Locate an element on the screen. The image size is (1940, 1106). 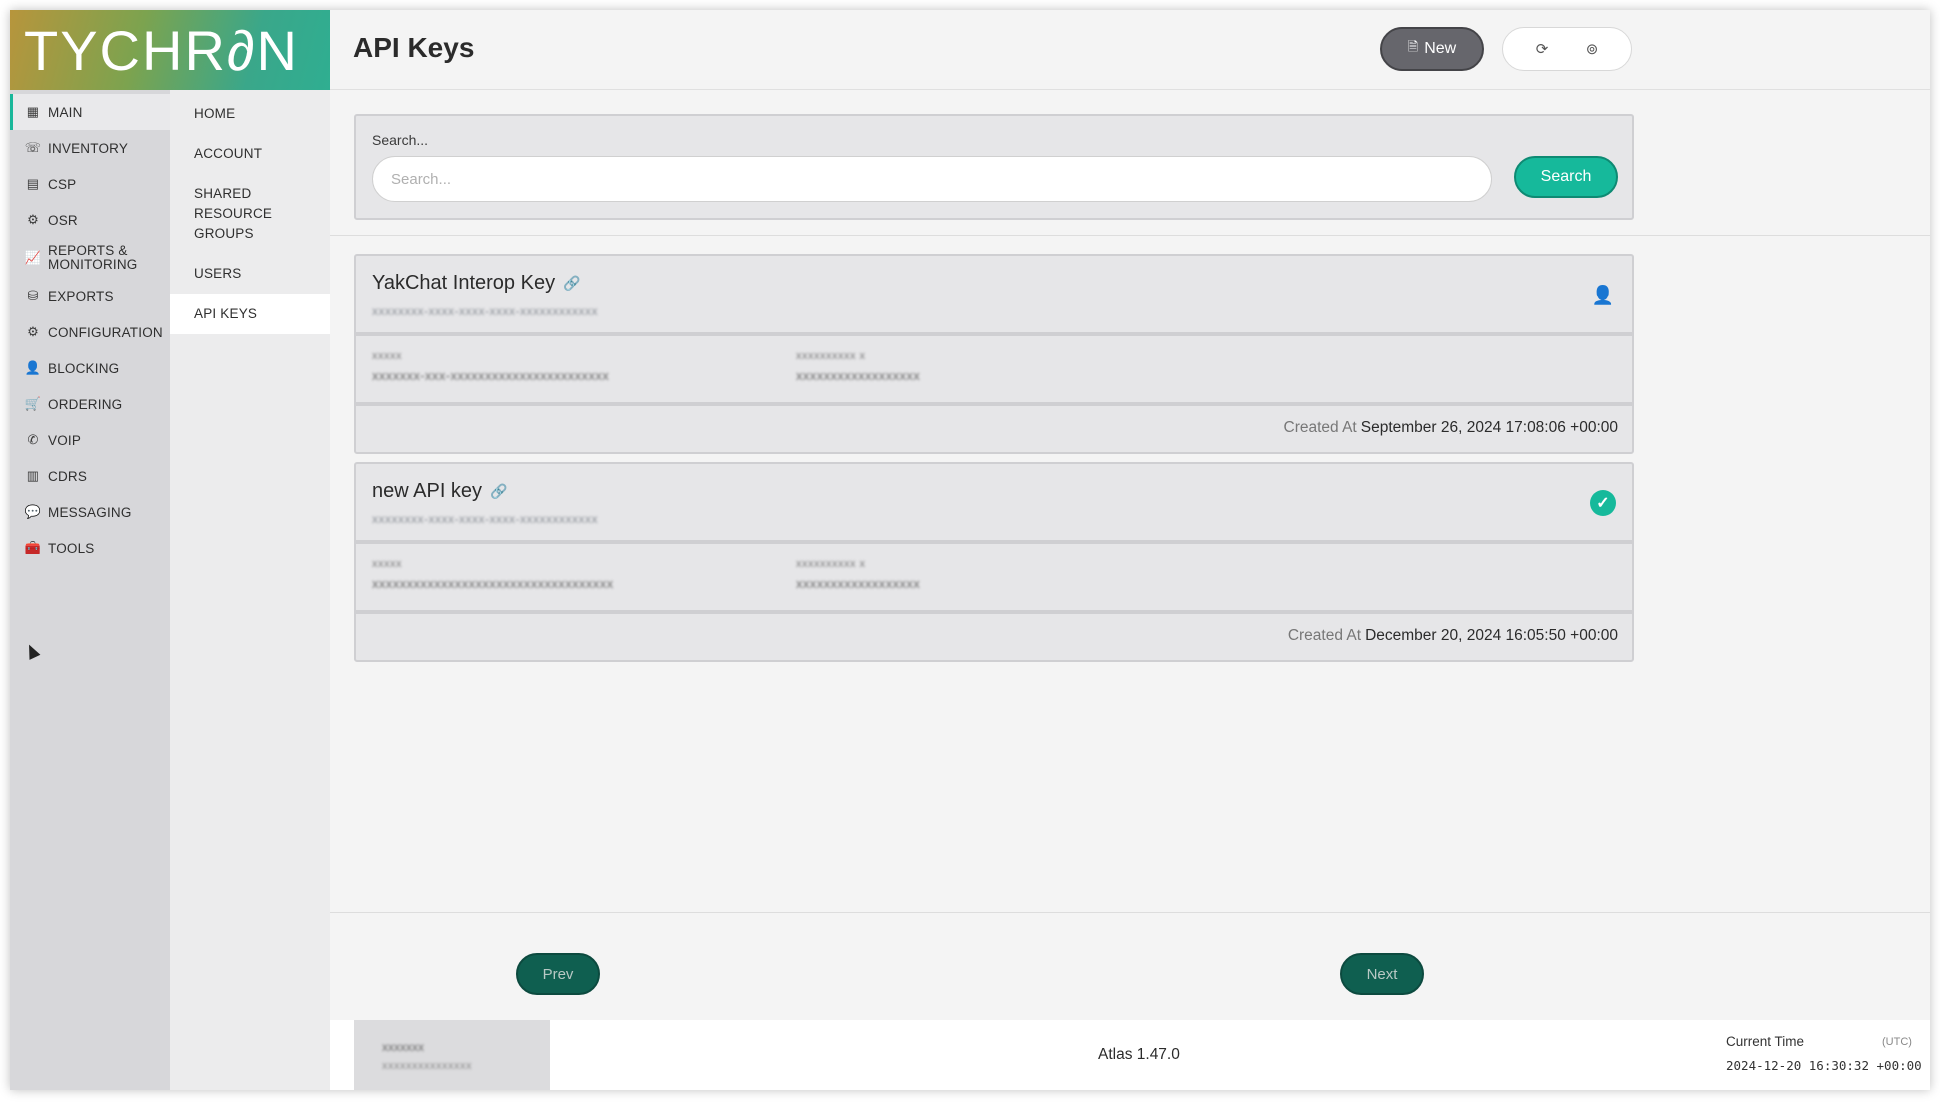
page-header: API Keys 🗎 New ⟳ ⊚ is located at coordinates (1130, 50).